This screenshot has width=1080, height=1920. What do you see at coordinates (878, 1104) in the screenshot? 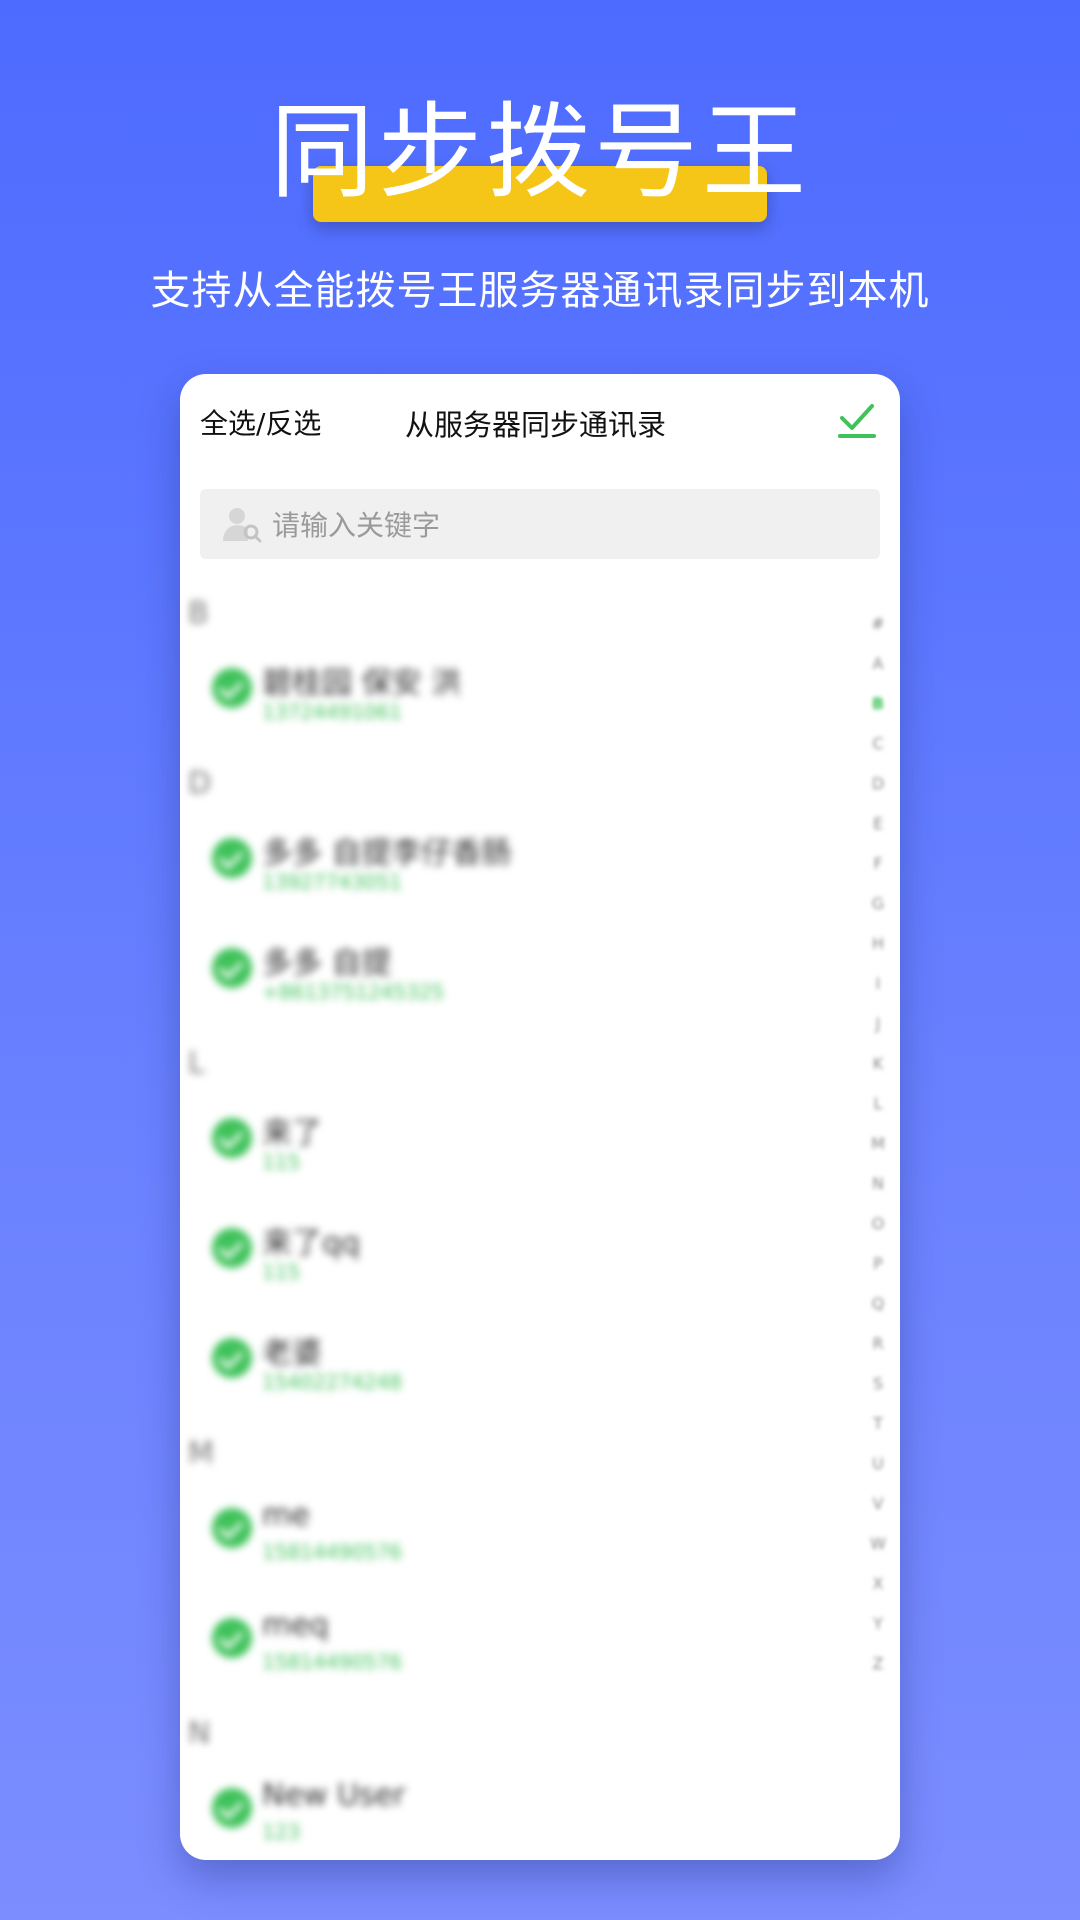
I see `index-letter: L` at bounding box center [878, 1104].